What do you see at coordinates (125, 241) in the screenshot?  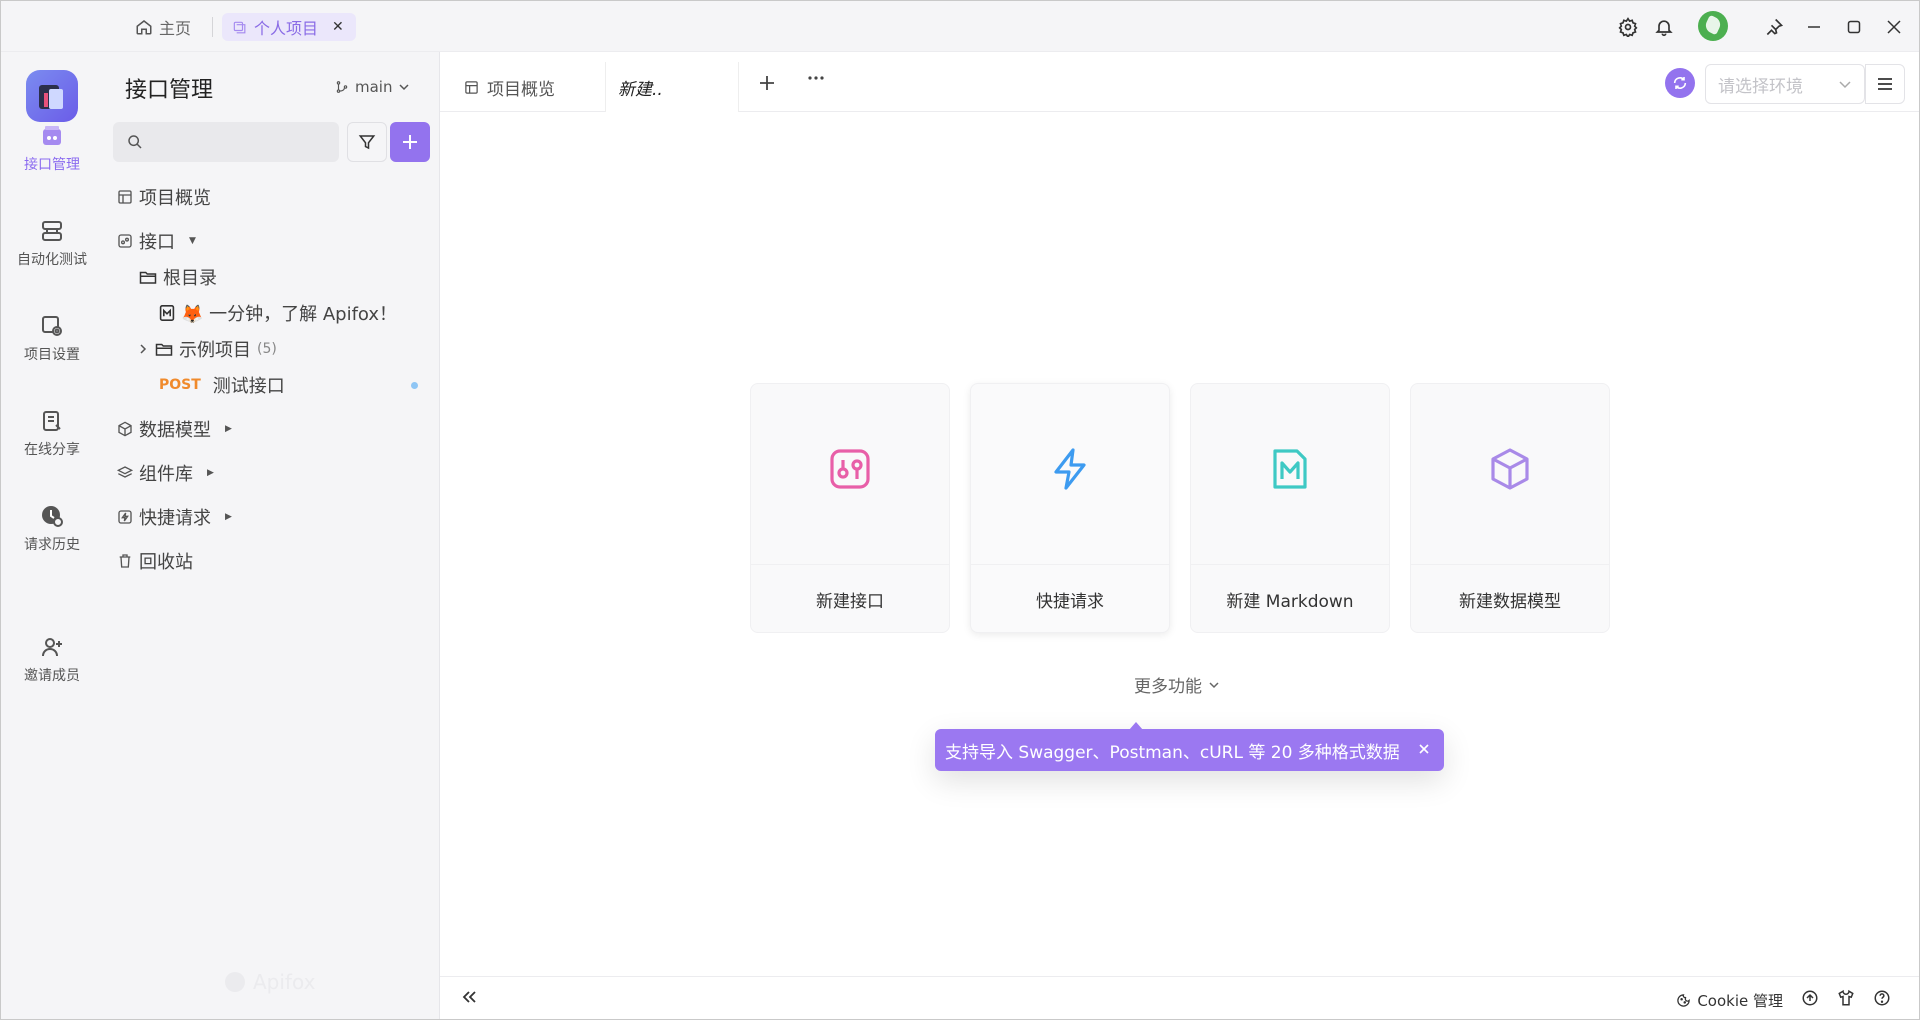 I see `api-icon` at bounding box center [125, 241].